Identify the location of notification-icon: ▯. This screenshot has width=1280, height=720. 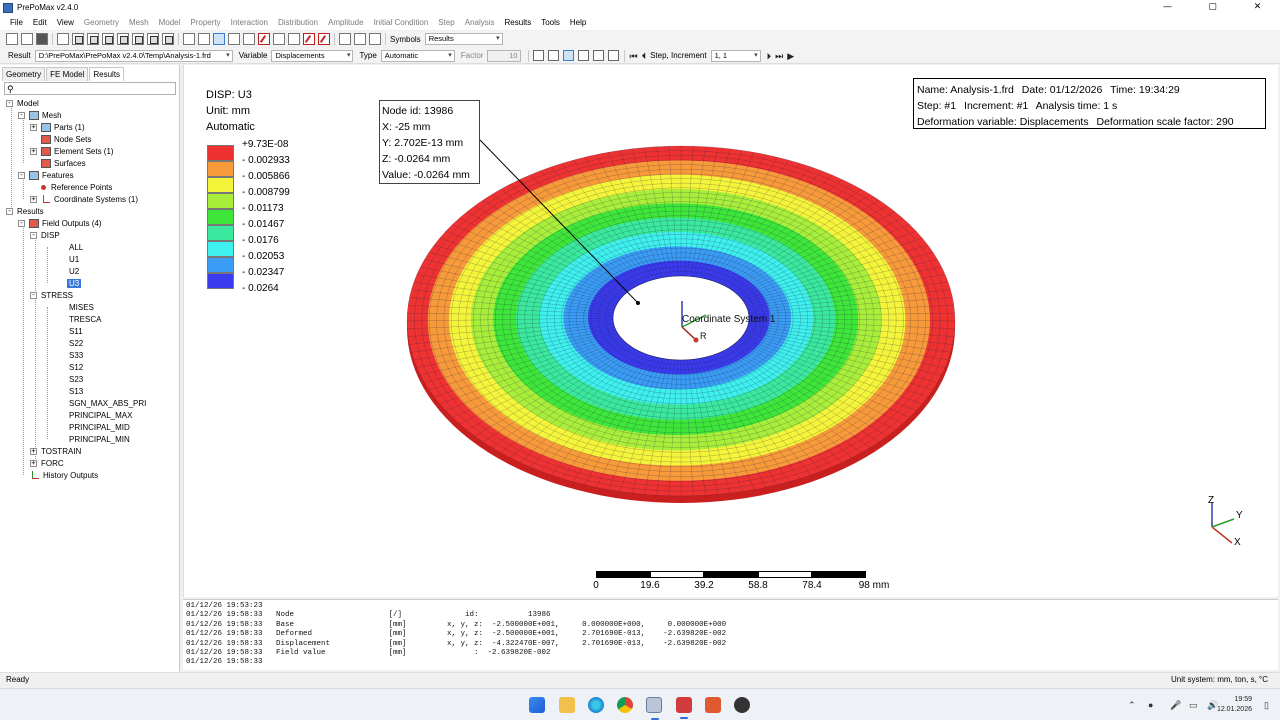
(1266, 705).